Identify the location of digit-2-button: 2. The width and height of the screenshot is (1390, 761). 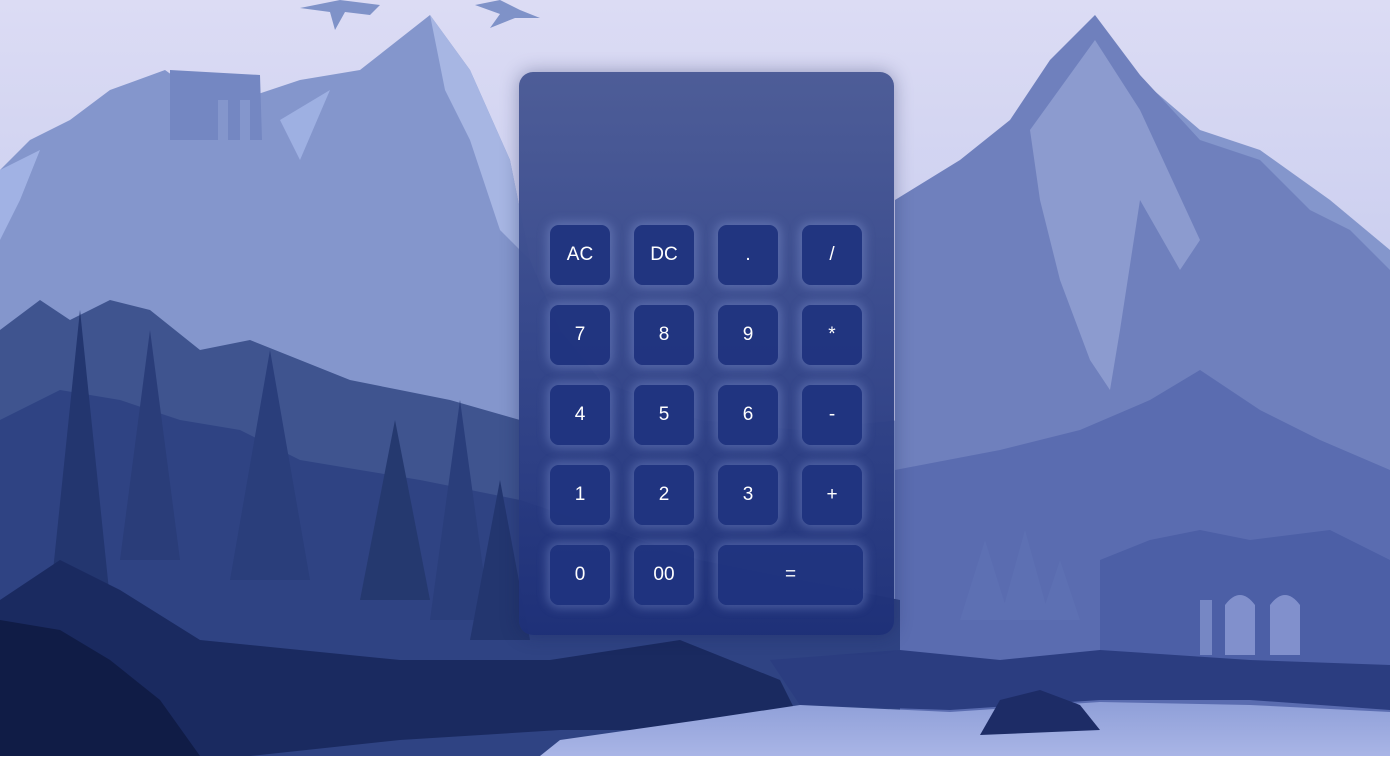
(664, 495).